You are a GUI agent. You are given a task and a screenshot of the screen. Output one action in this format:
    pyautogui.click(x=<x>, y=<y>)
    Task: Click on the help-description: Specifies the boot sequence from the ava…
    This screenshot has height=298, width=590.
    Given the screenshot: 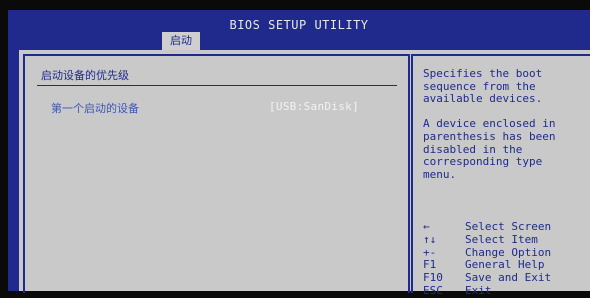 What is the action you would take?
    pyautogui.click(x=505, y=124)
    